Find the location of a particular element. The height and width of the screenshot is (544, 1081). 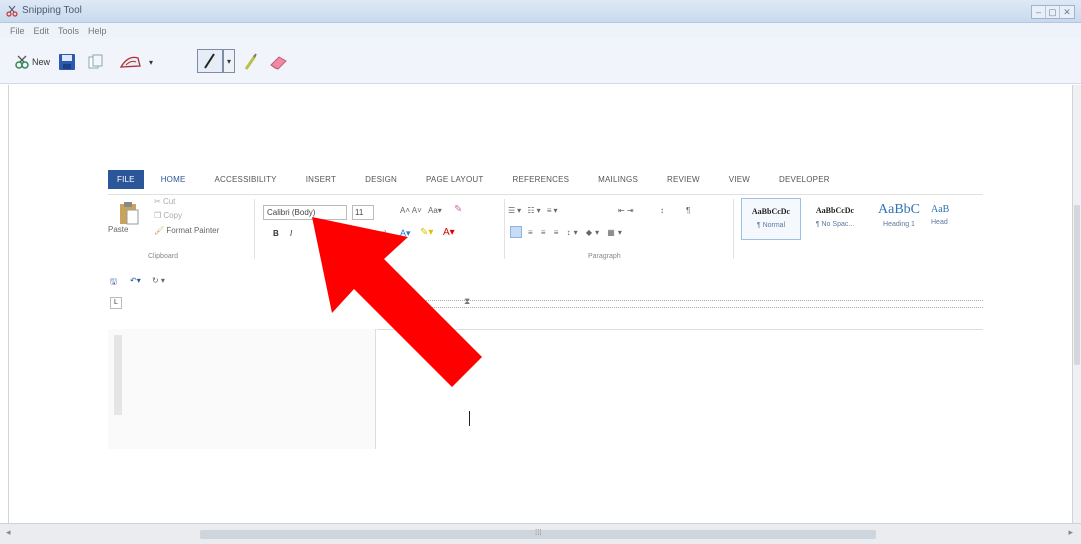

copy-label: Copy is located at coordinates (173, 215).